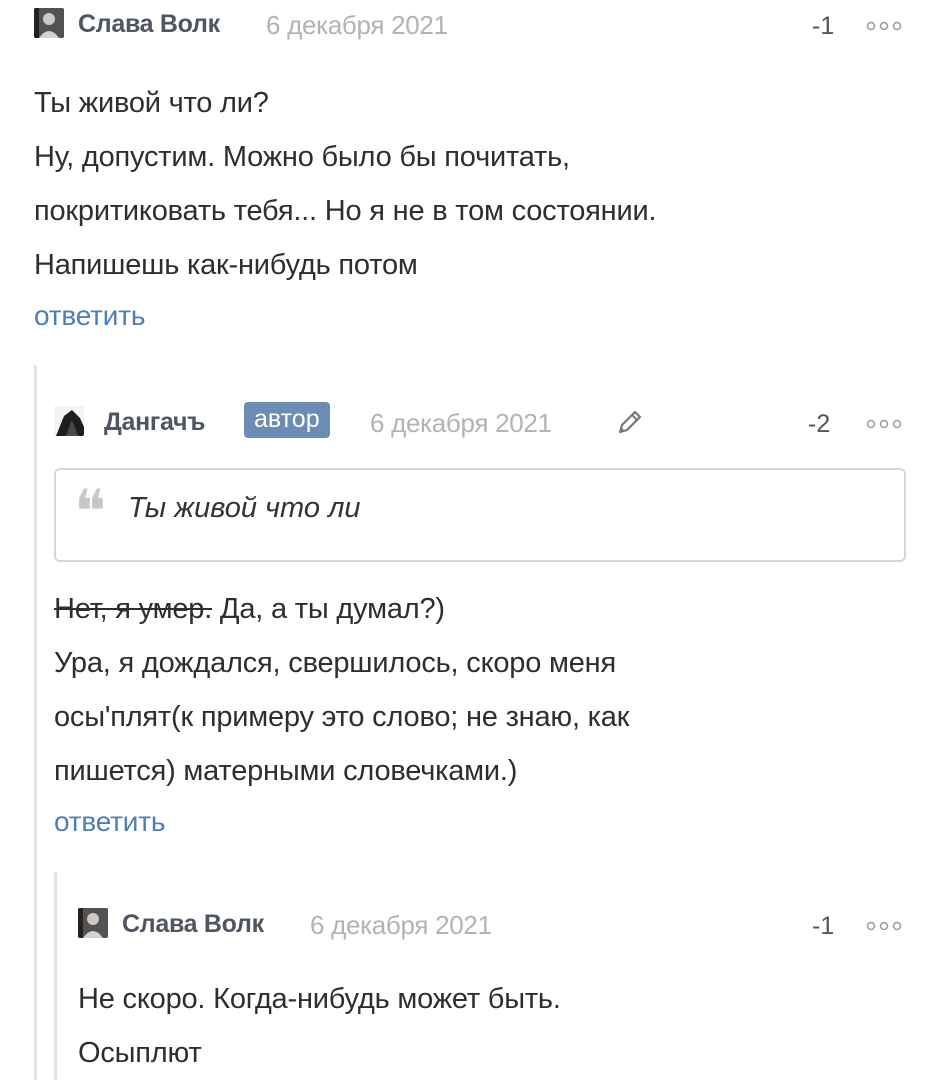 This screenshot has height=1080, width=934. I want to click on pencil-icon, so click(630, 422).